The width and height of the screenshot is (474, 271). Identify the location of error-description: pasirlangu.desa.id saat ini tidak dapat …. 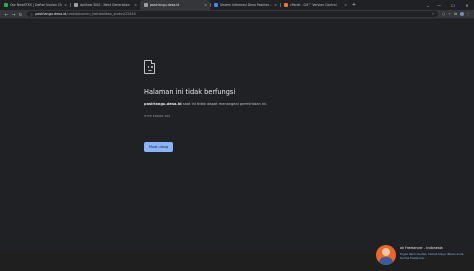
(234, 104).